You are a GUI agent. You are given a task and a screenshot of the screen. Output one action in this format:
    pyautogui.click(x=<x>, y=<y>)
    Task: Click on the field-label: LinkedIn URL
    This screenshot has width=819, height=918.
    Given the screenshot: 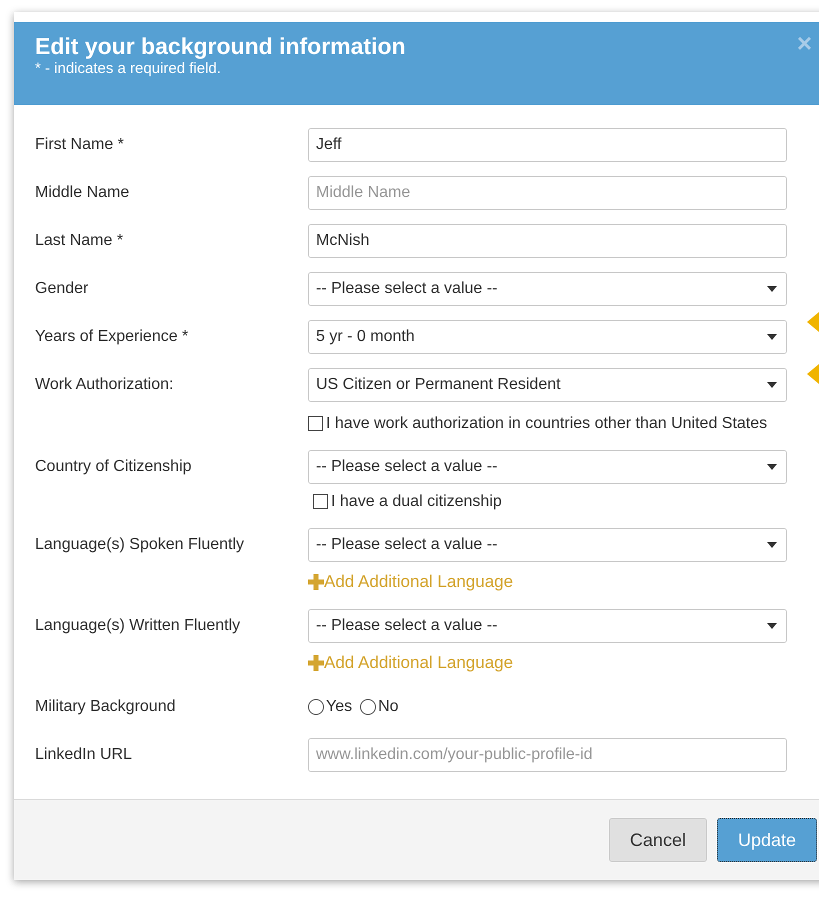 What is the action you would take?
    pyautogui.click(x=84, y=755)
    